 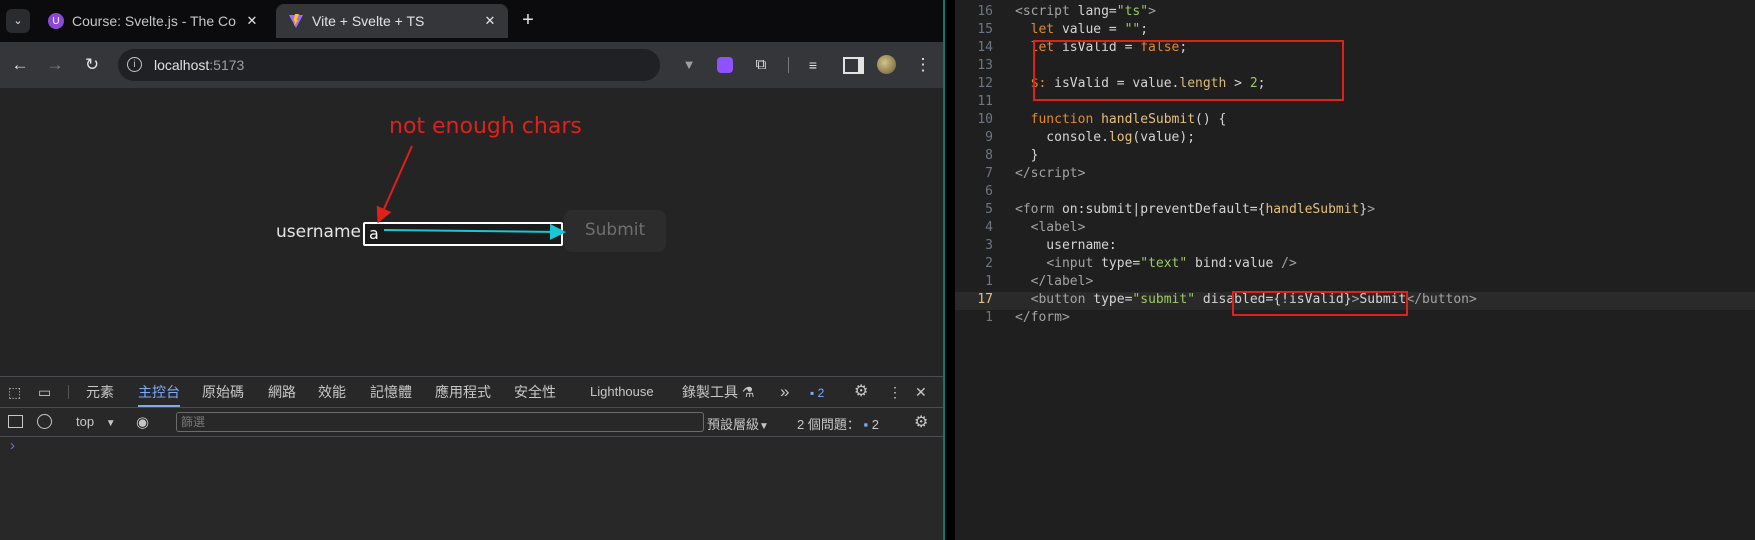 I want to click on extension-purple-icon, so click(x=725, y=65).